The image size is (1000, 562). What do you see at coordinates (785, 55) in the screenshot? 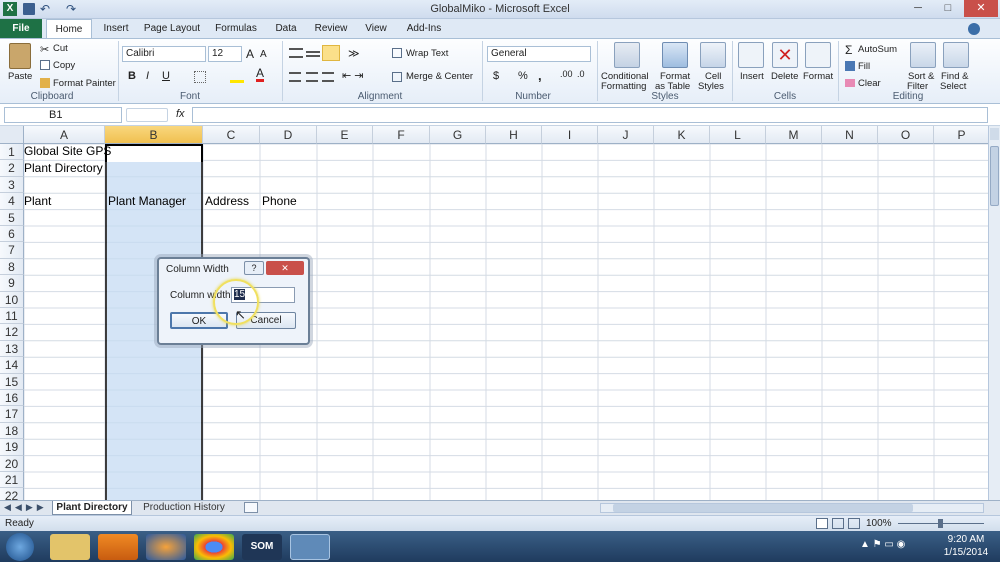
I see `delete-cells-icon: ✕` at bounding box center [785, 55].